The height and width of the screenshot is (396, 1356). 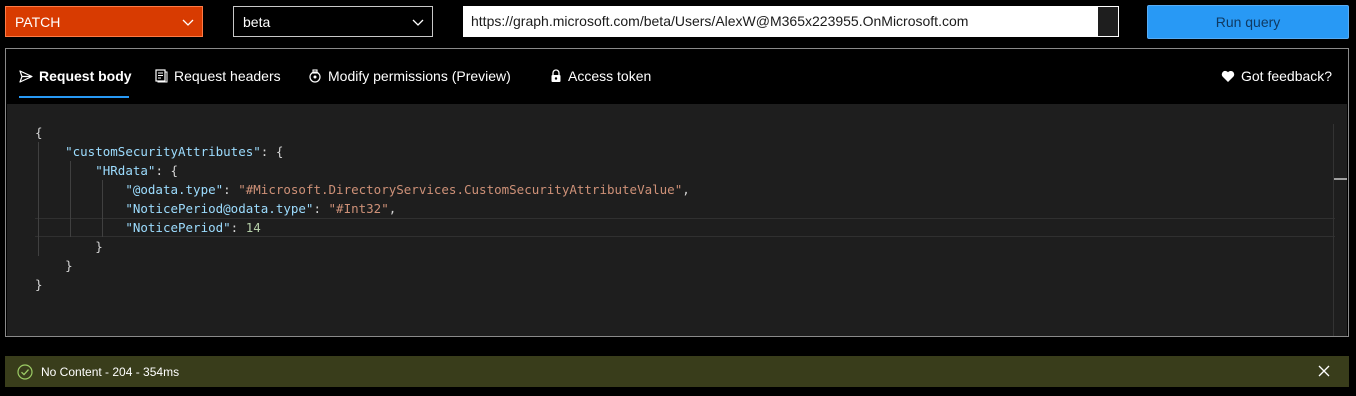 I want to click on feedback-button: Got feedback?, so click(x=1276, y=76).